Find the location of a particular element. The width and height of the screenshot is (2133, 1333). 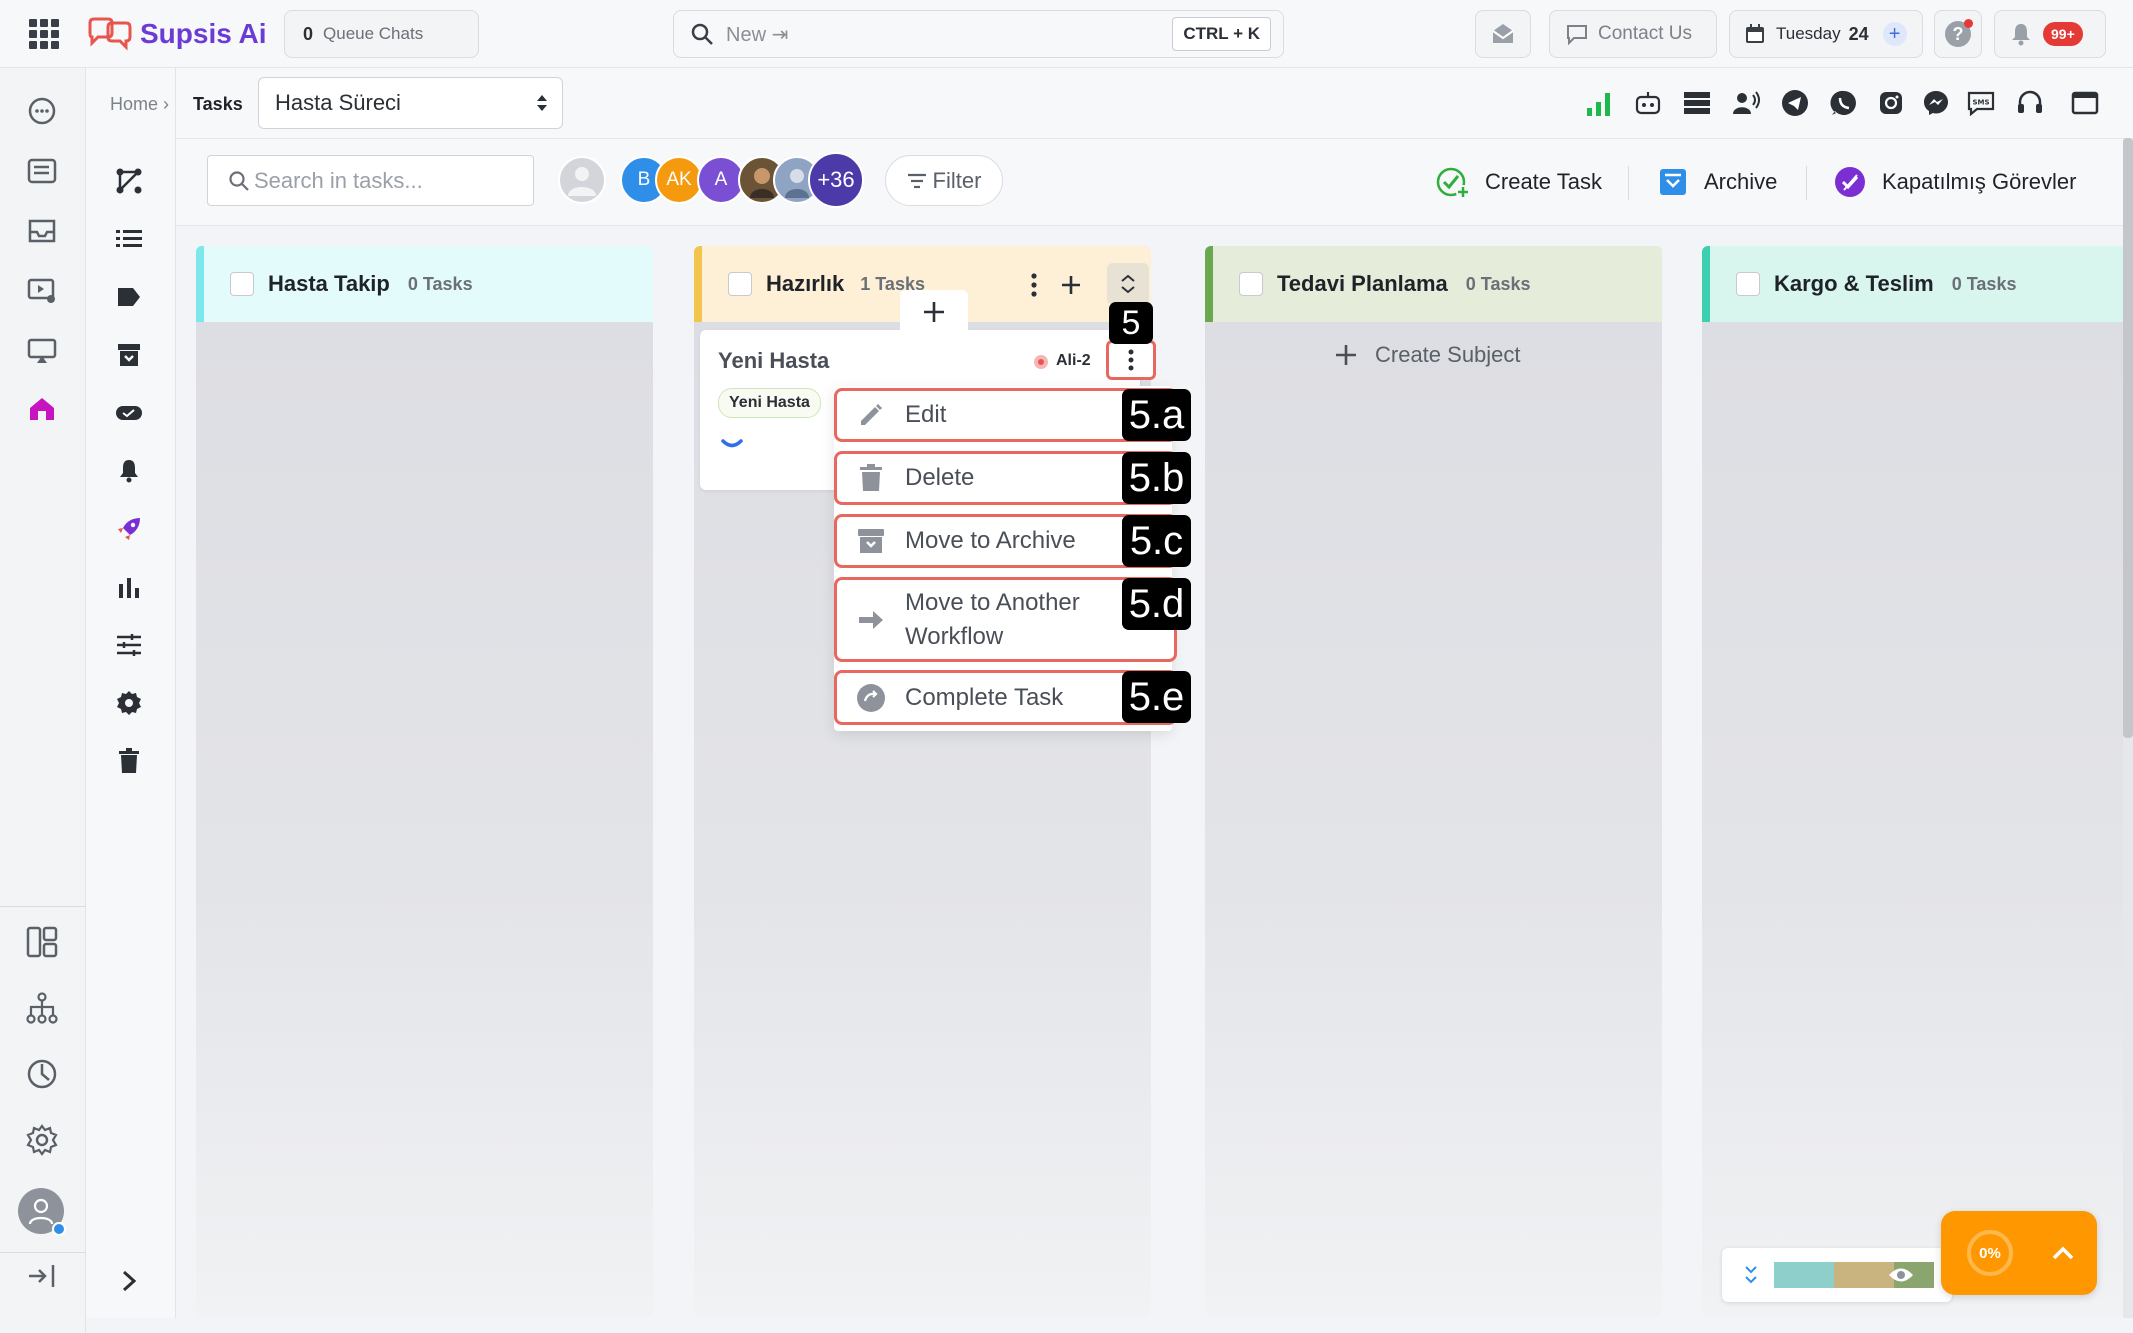

vertical-scrollbar is located at coordinates (2128, 728).